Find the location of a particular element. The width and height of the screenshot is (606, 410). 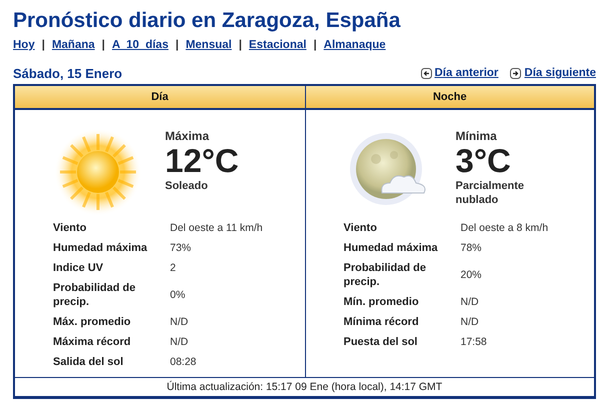

detail-label: Puesta del sol is located at coordinates (381, 342).